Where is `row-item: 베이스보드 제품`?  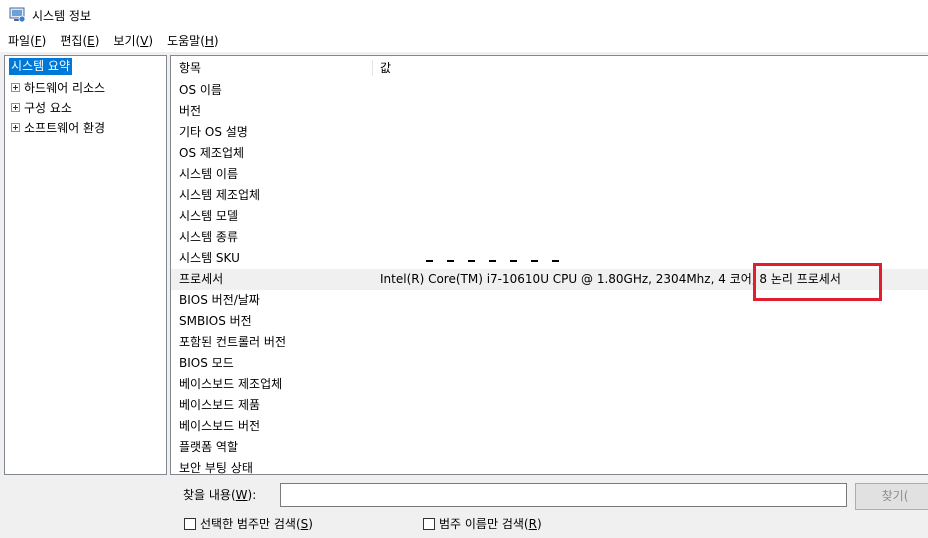
row-item: 베이스보드 제품 is located at coordinates (220, 405).